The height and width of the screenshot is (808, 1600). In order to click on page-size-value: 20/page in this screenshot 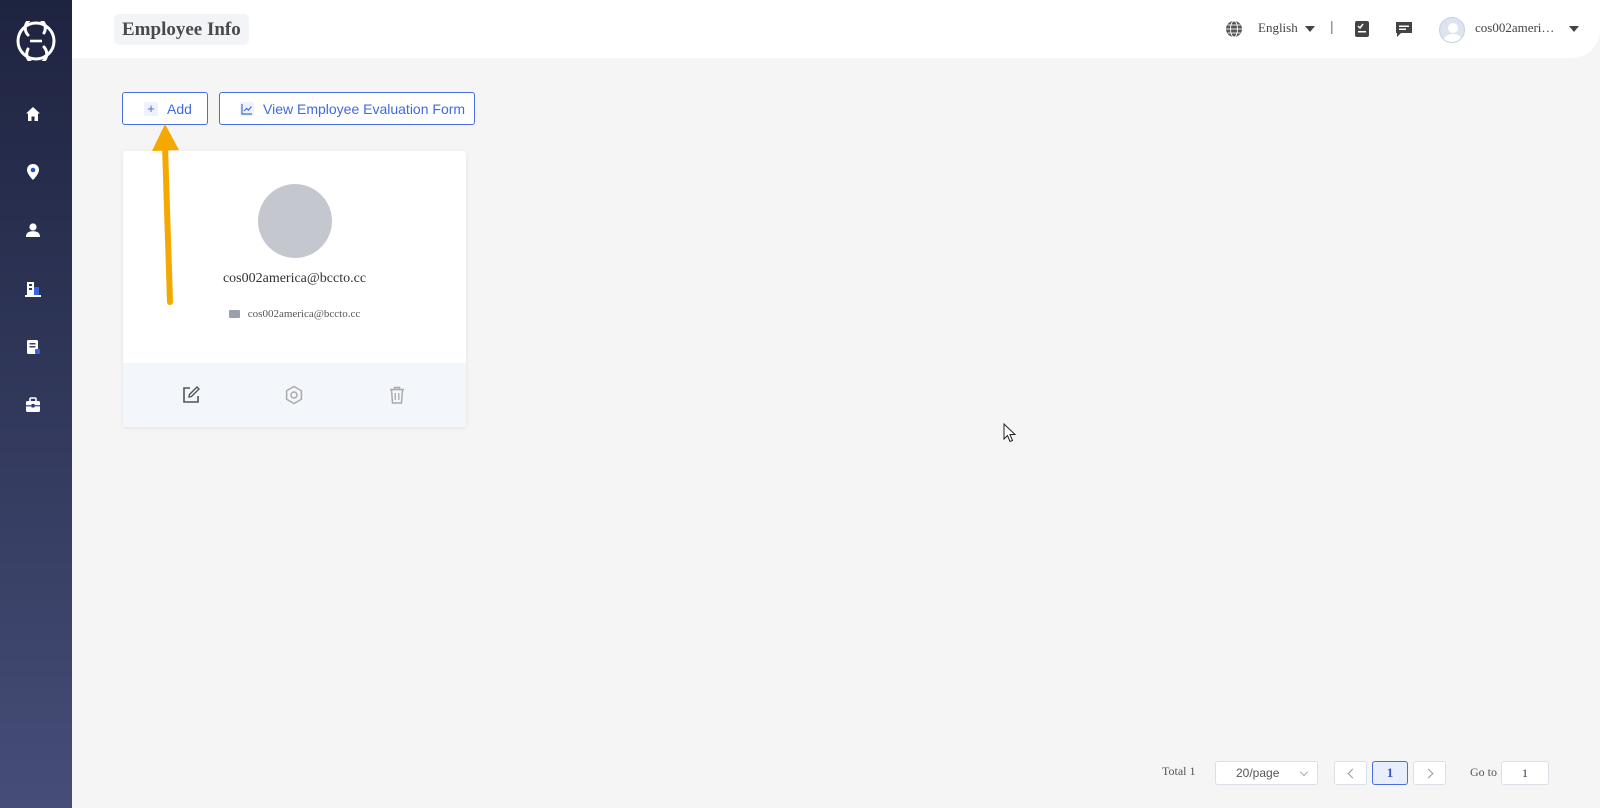, I will do `click(1258, 773)`.